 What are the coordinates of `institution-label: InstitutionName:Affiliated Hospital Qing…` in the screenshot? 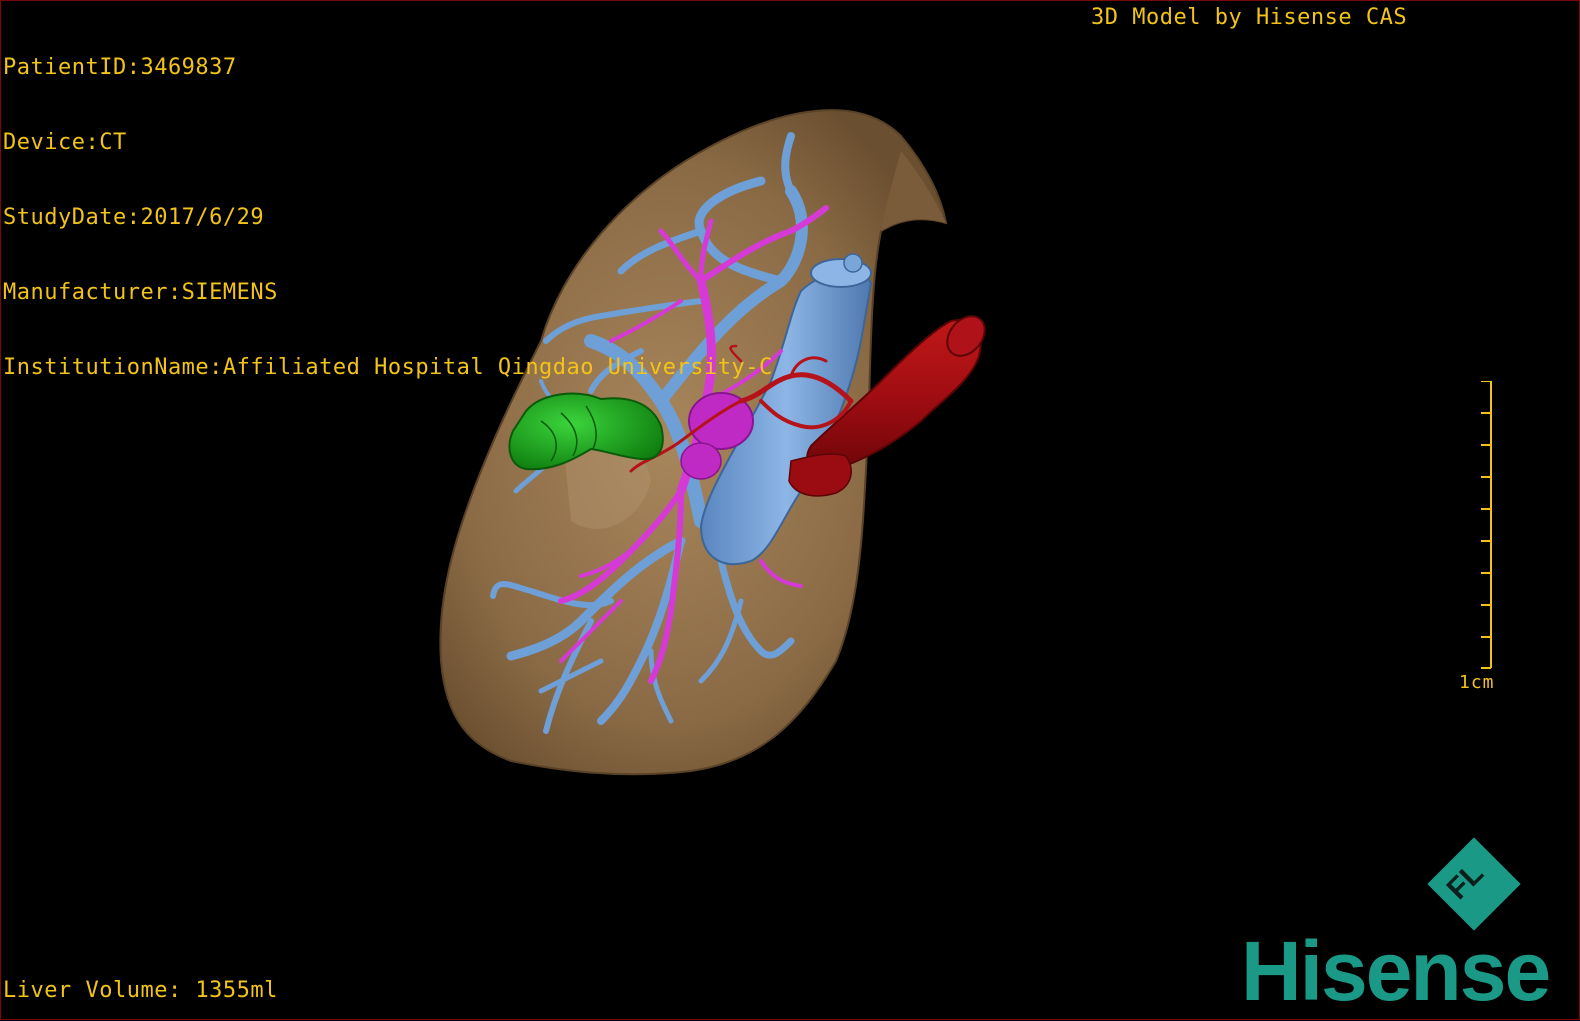 It's located at (388, 367).